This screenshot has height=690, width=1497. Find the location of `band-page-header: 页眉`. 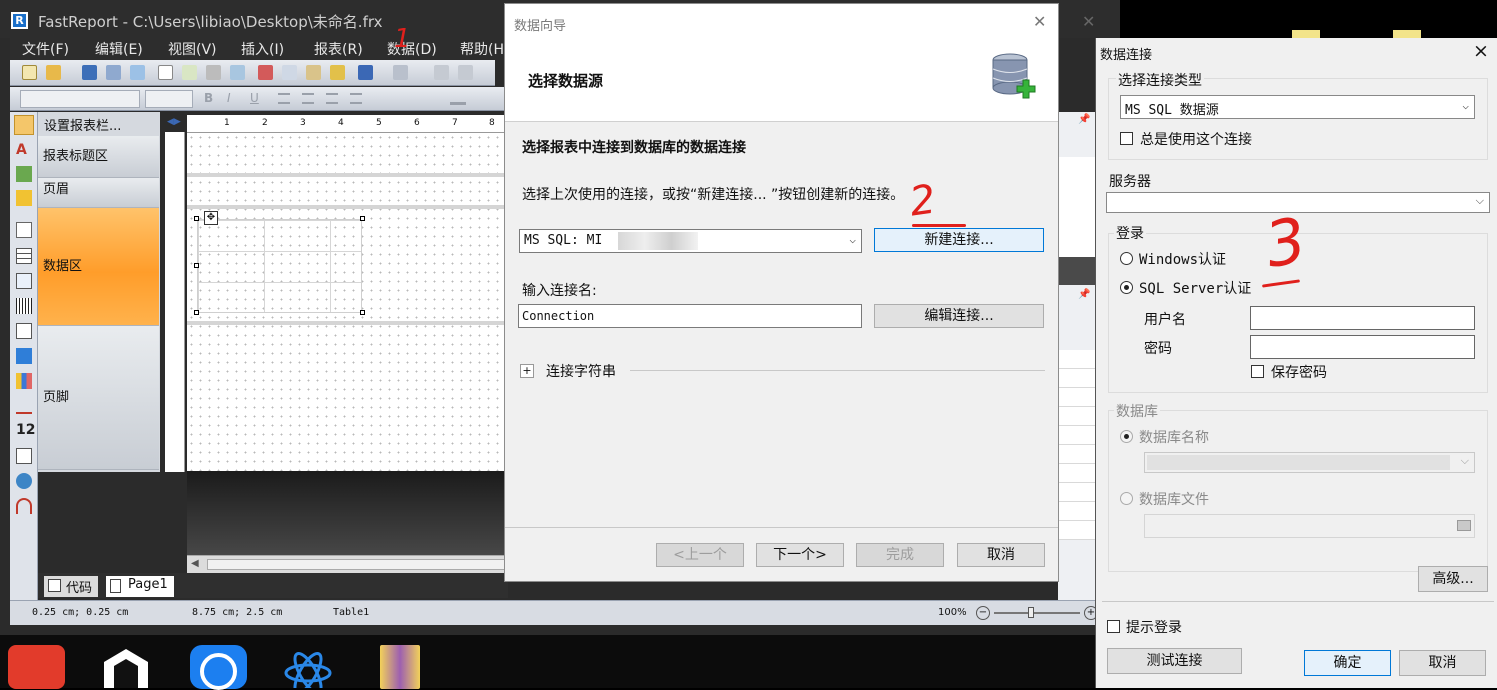

band-page-header: 页眉 is located at coordinates (98, 193).